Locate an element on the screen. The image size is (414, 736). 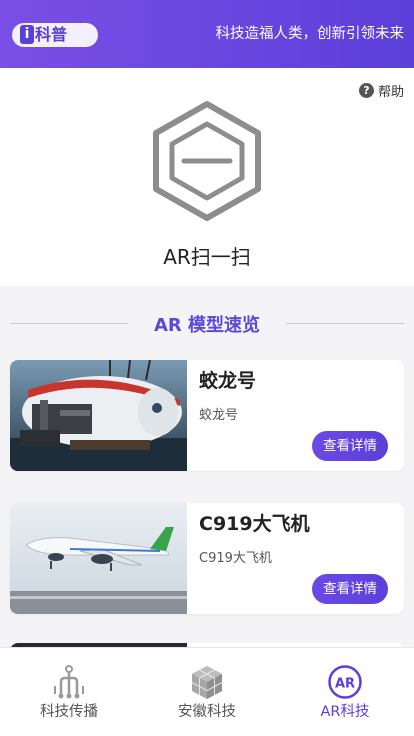
divider-right is located at coordinates (345, 323).